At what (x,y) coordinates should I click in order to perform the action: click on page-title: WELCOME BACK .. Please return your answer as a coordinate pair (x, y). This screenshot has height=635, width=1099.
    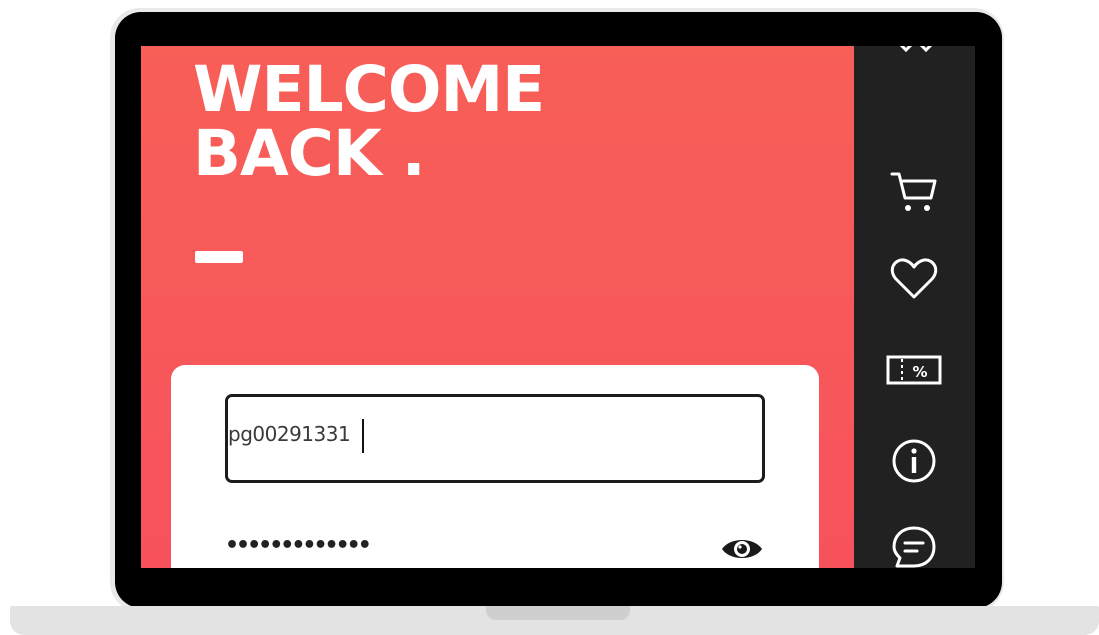
    Looking at the image, I should click on (369, 121).